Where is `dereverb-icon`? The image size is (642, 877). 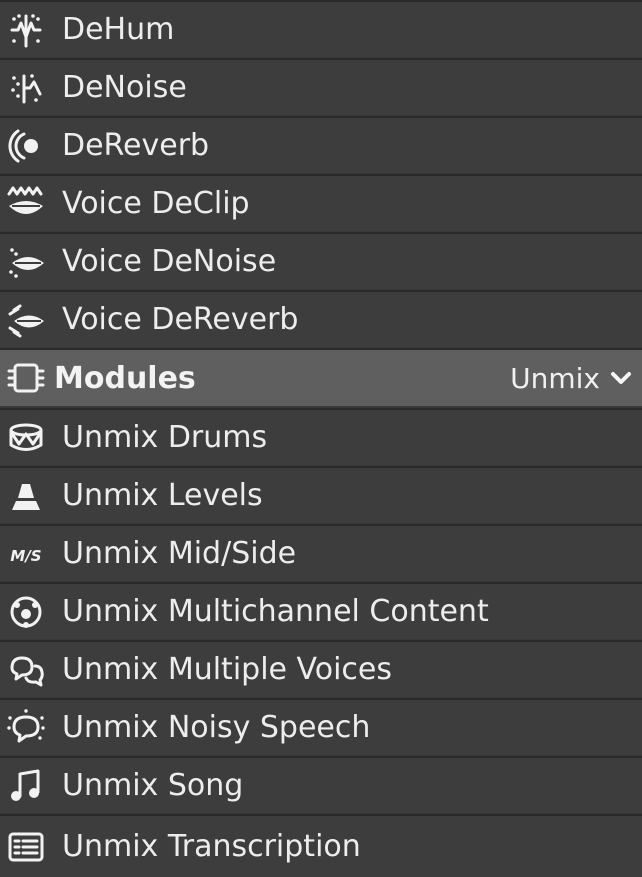
dereverb-icon is located at coordinates (26, 146).